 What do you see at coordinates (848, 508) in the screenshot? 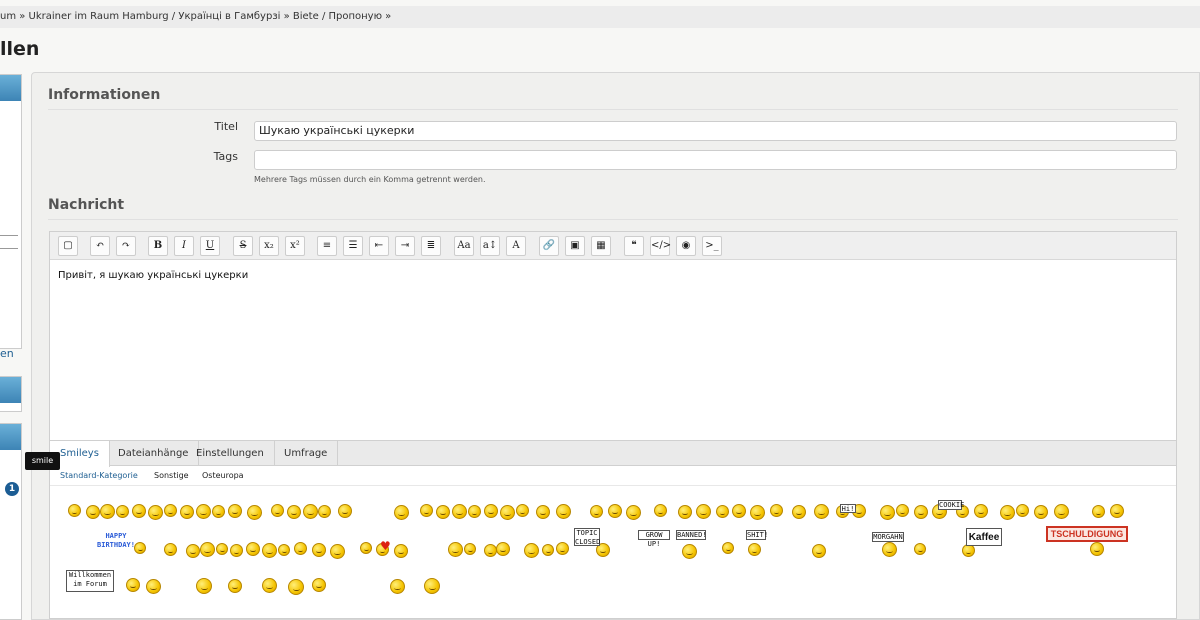
I see `smiley-sign-hi: Hi!` at bounding box center [848, 508].